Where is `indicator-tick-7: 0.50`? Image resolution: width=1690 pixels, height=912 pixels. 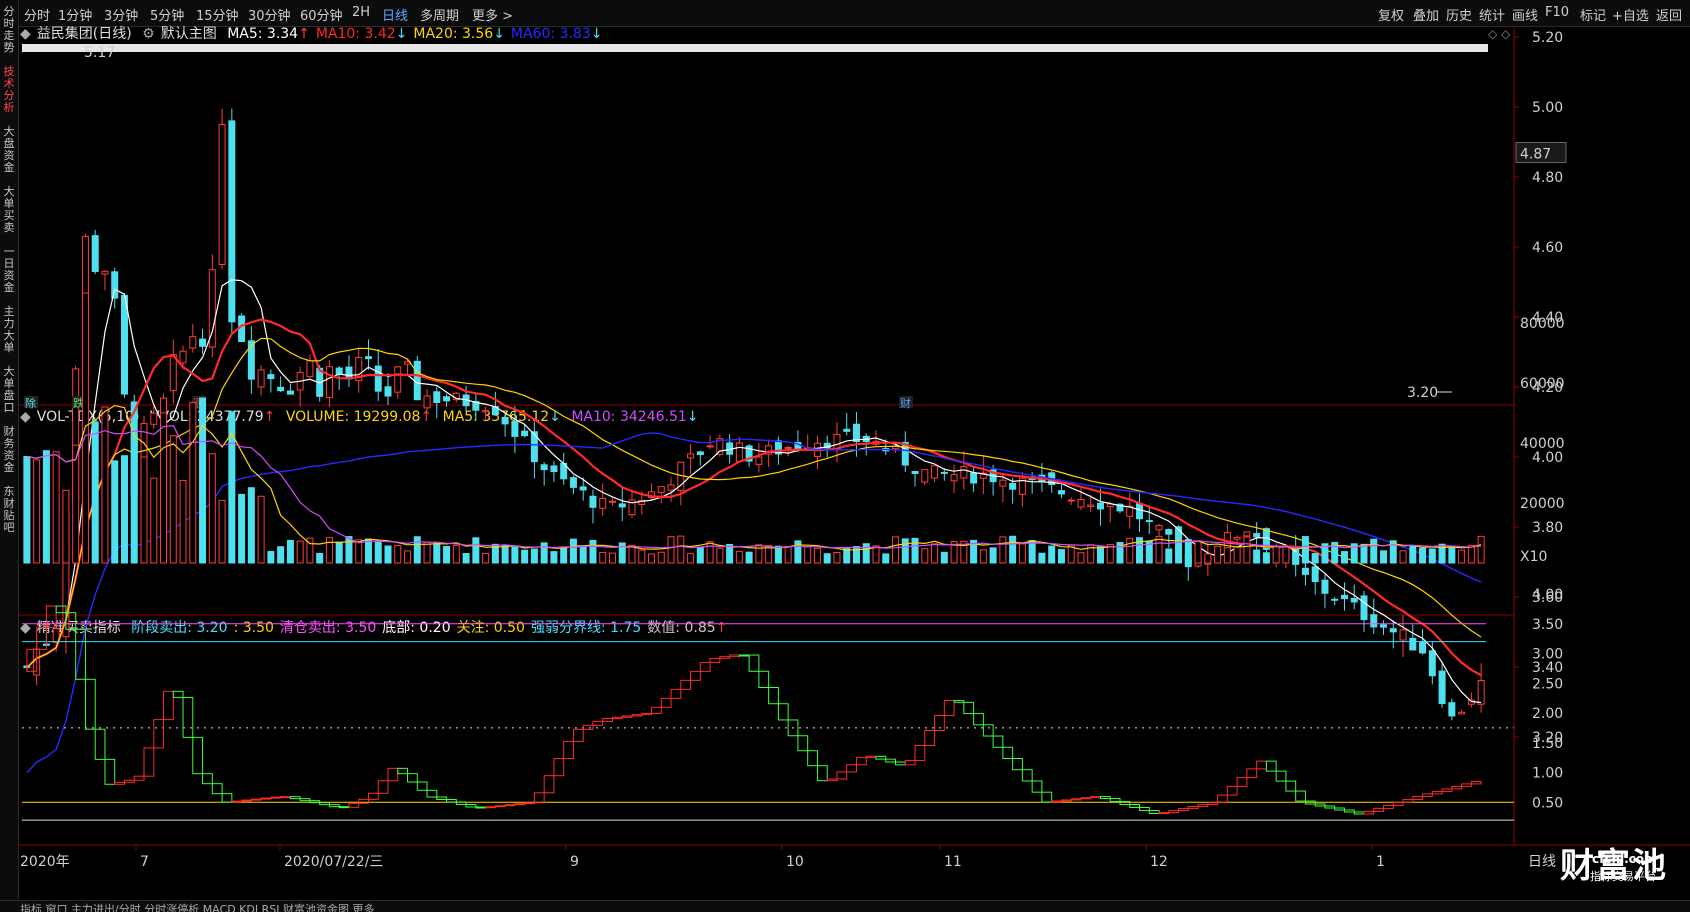
indicator-tick-7: 0.50 is located at coordinates (1547, 803).